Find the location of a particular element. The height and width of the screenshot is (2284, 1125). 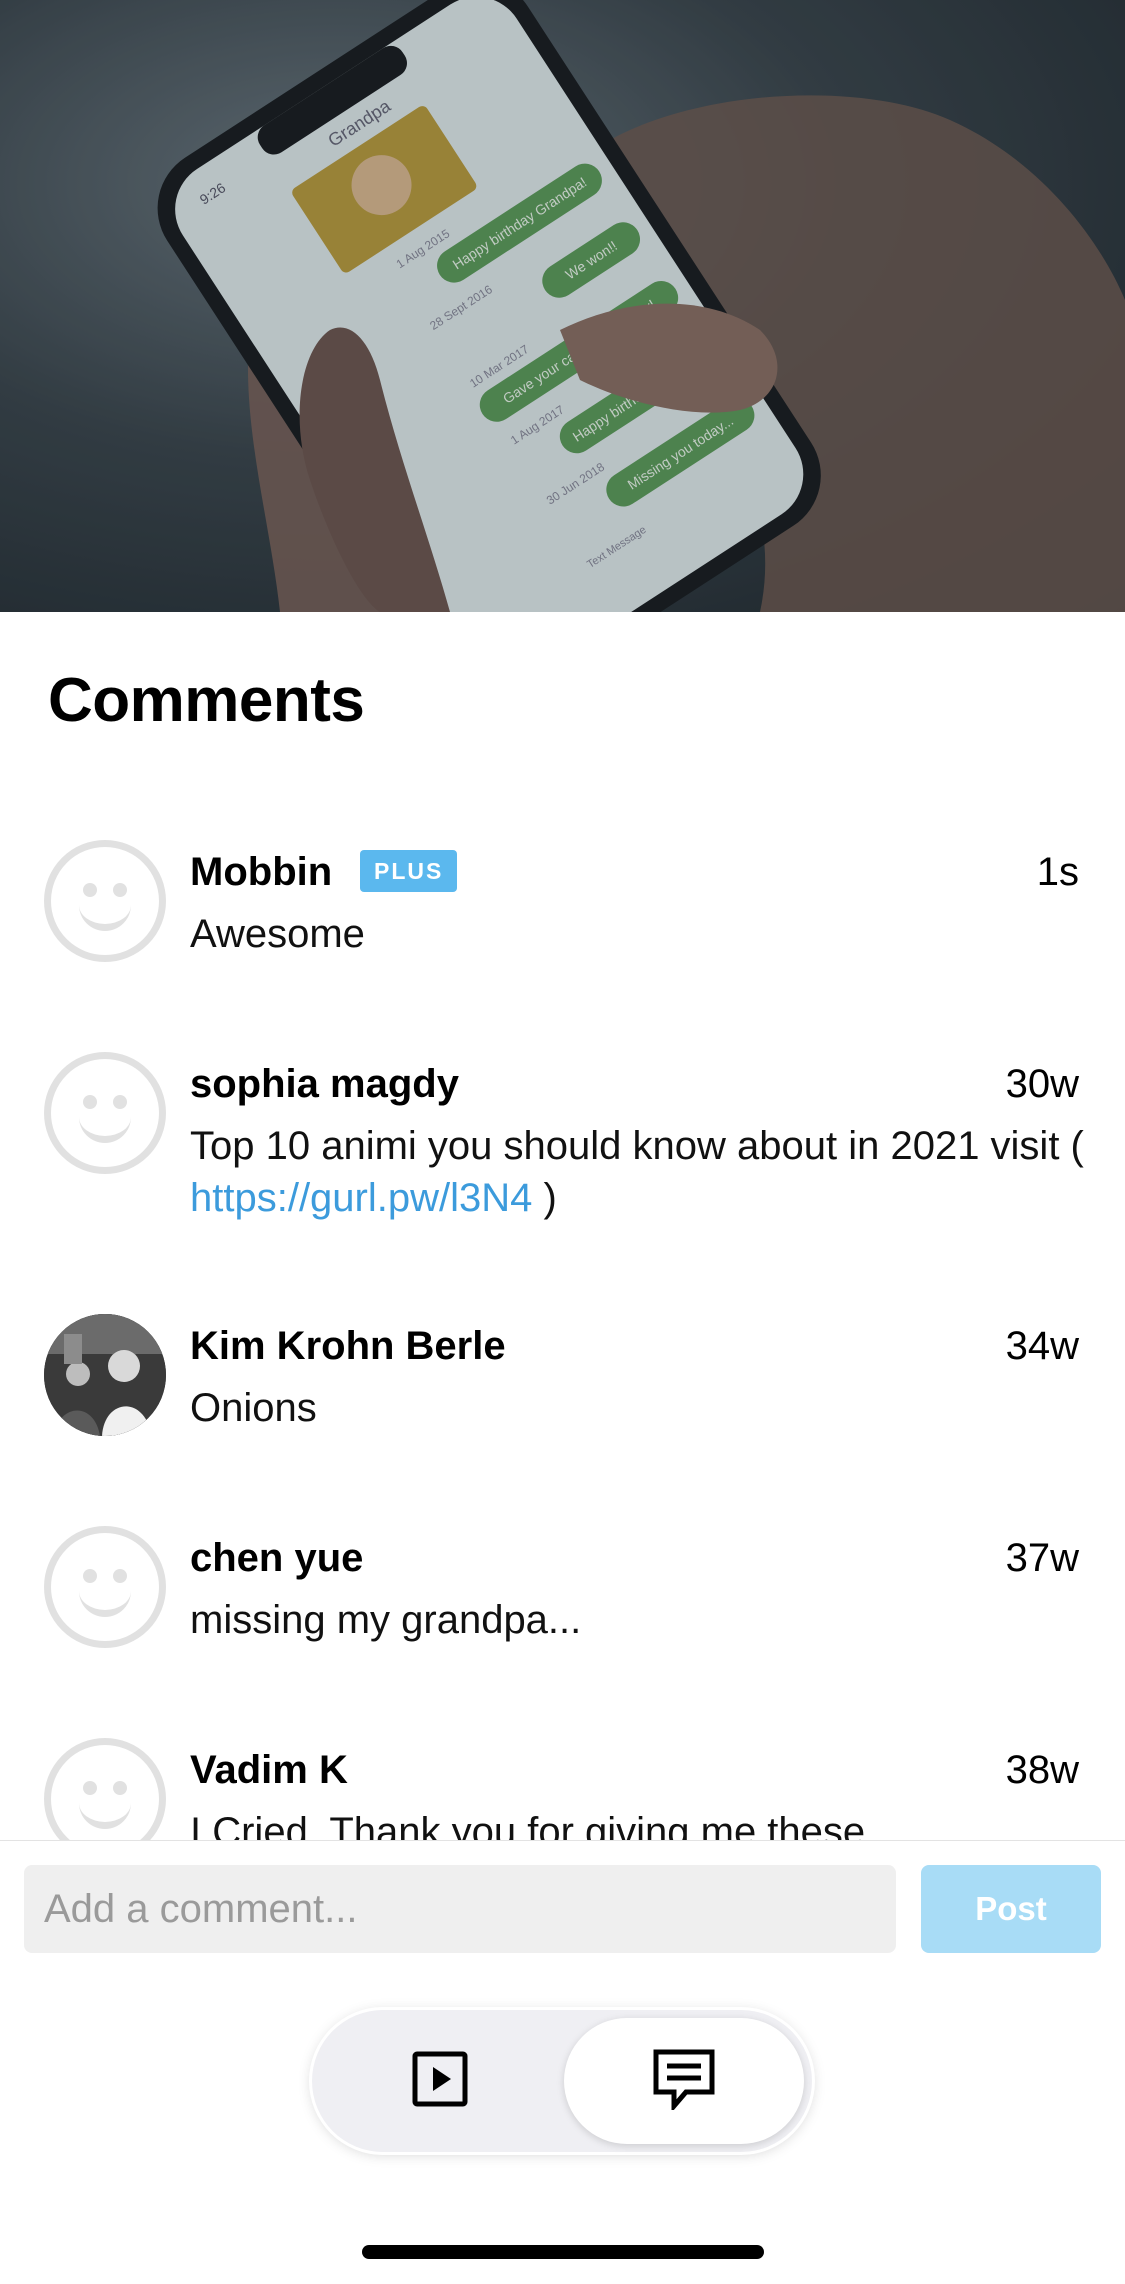

comment-time: 1s is located at coordinates (1057, 872).